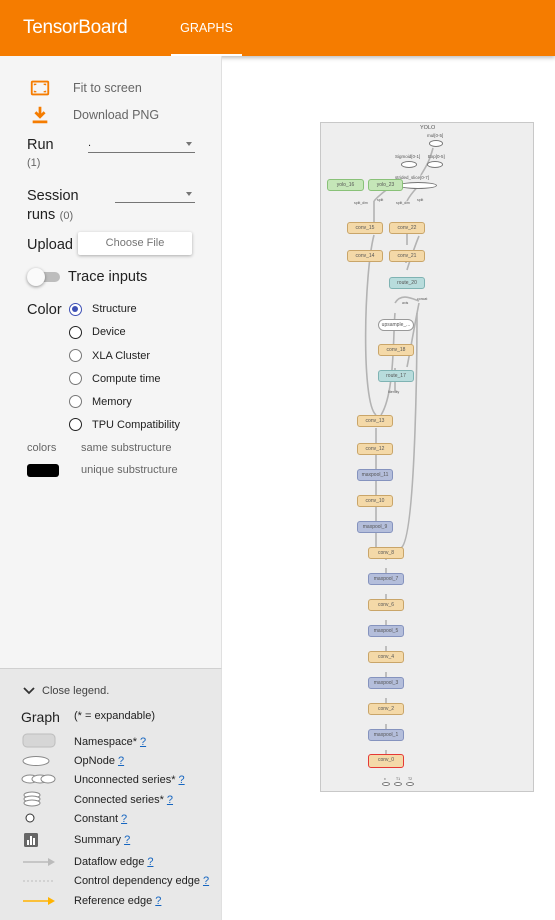 This screenshot has height=920, width=555. Describe the element at coordinates (386, 579) in the screenshot. I see `graph-node-maxpool-7: maxpool_7` at that location.